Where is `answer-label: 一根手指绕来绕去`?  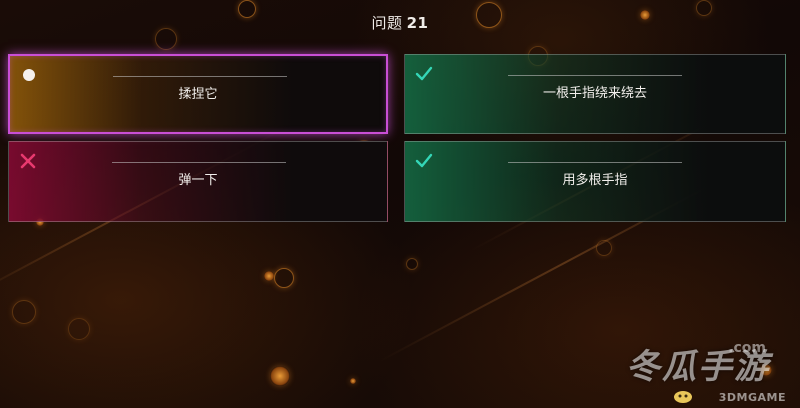
answer-label: 一根手指绕来绕去 is located at coordinates (594, 93).